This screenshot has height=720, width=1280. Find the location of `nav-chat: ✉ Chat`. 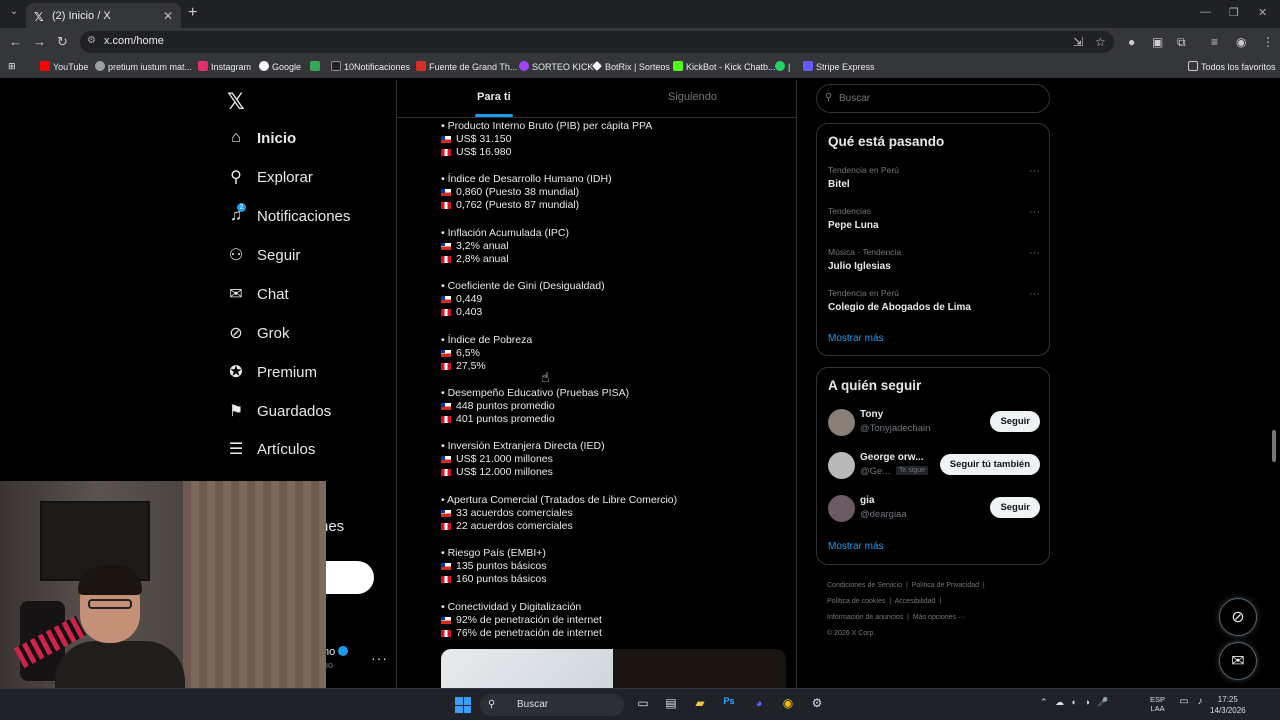

nav-chat: ✉ Chat is located at coordinates (257, 294).